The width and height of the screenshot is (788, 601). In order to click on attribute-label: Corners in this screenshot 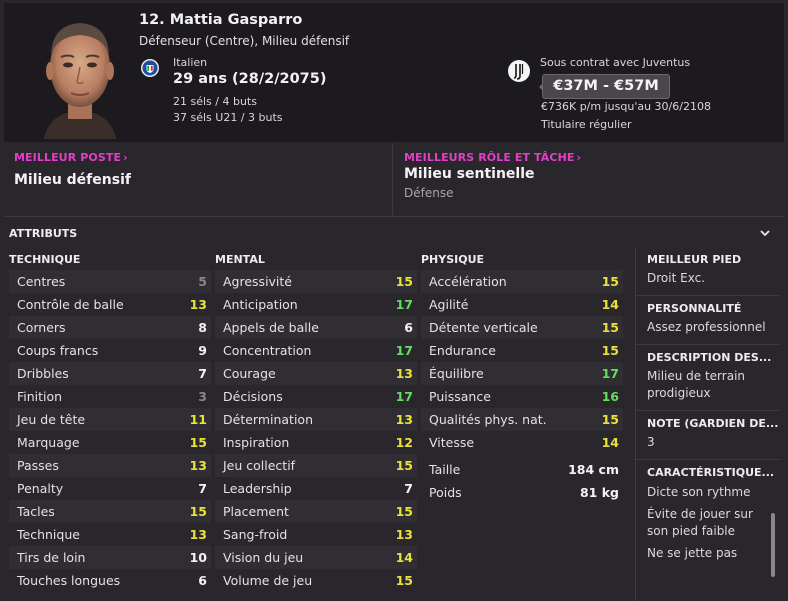, I will do `click(41, 327)`.